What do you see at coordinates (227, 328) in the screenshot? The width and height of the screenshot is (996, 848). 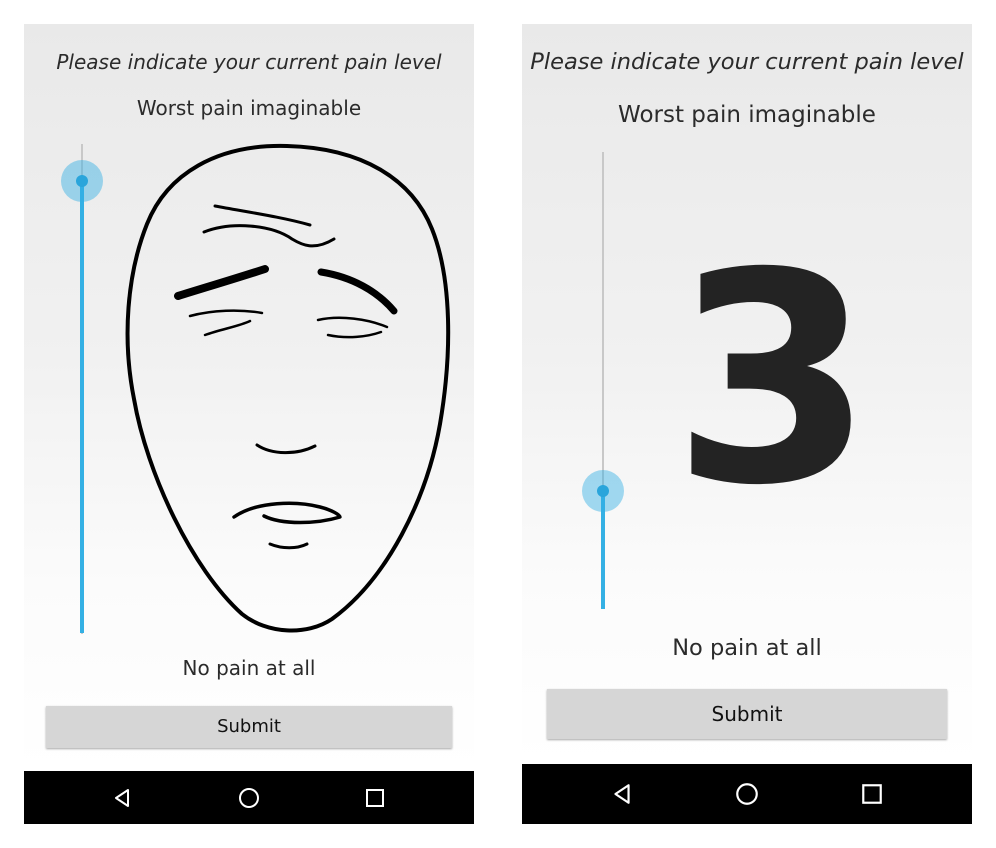 I see `left-eye-lower` at bounding box center [227, 328].